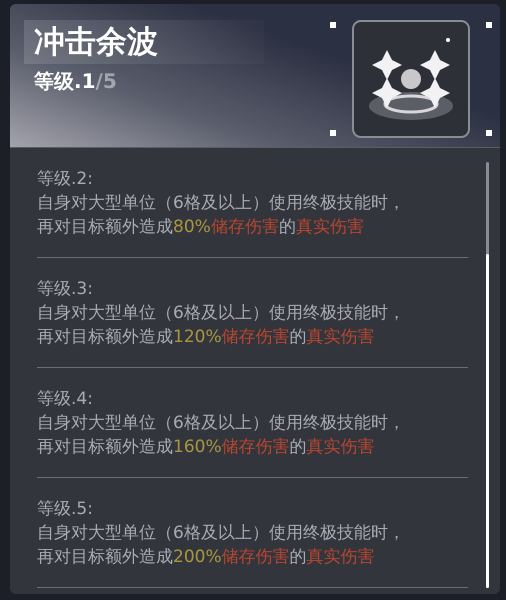 The image size is (506, 600). What do you see at coordinates (65, 289) in the screenshot?
I see `level-title: 等级.3:` at bounding box center [65, 289].